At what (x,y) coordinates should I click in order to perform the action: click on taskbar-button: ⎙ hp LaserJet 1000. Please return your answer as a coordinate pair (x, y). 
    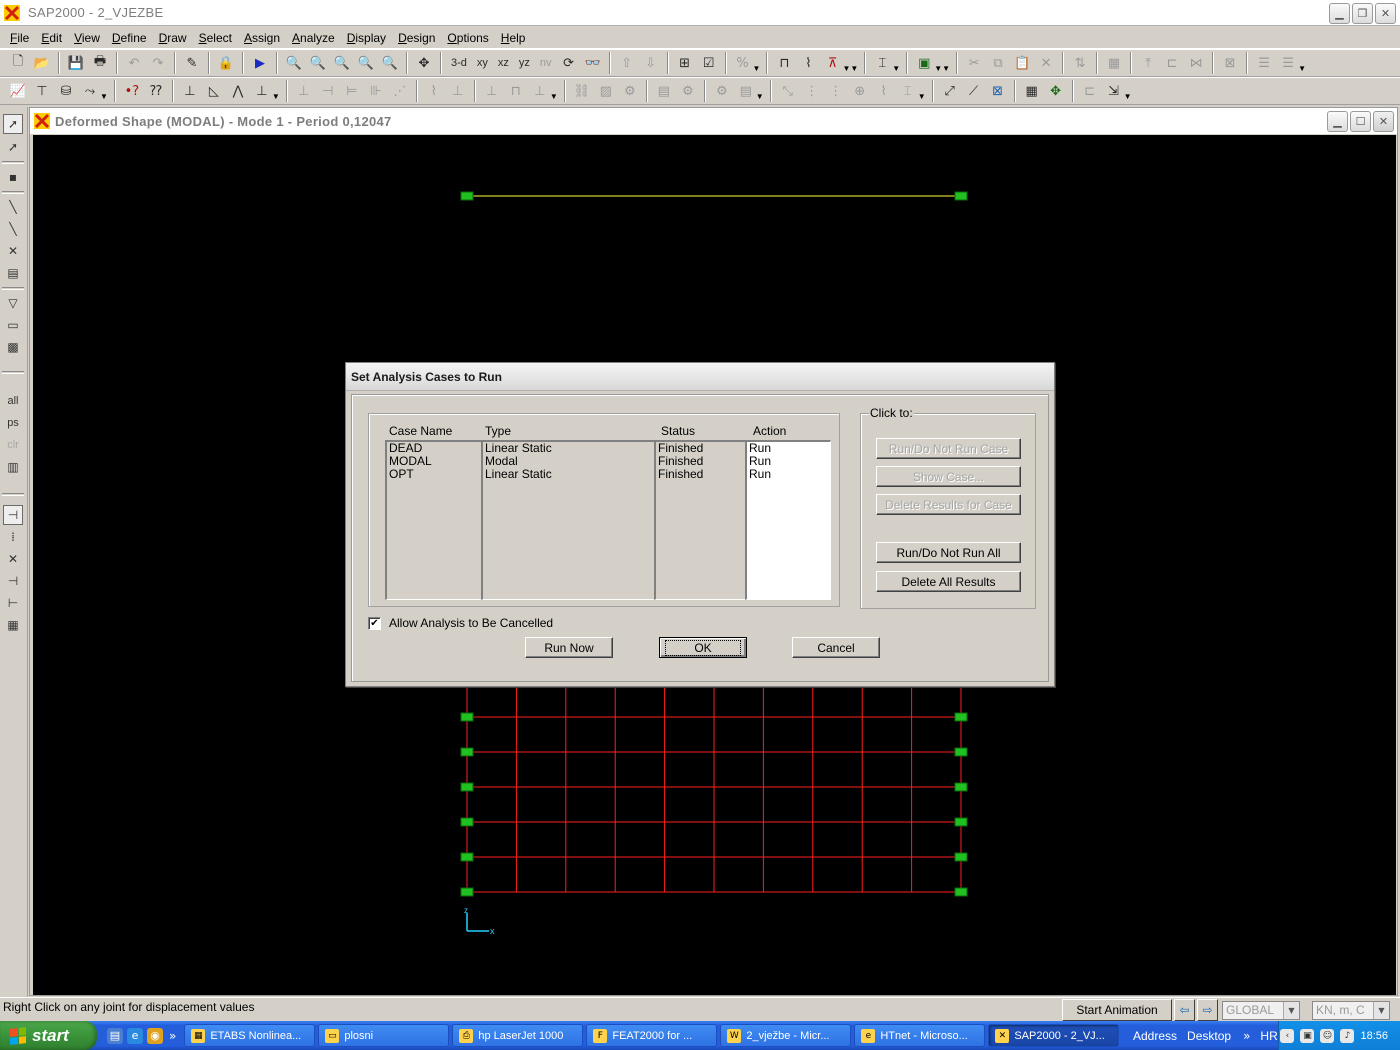
    Looking at the image, I should click on (518, 1035).